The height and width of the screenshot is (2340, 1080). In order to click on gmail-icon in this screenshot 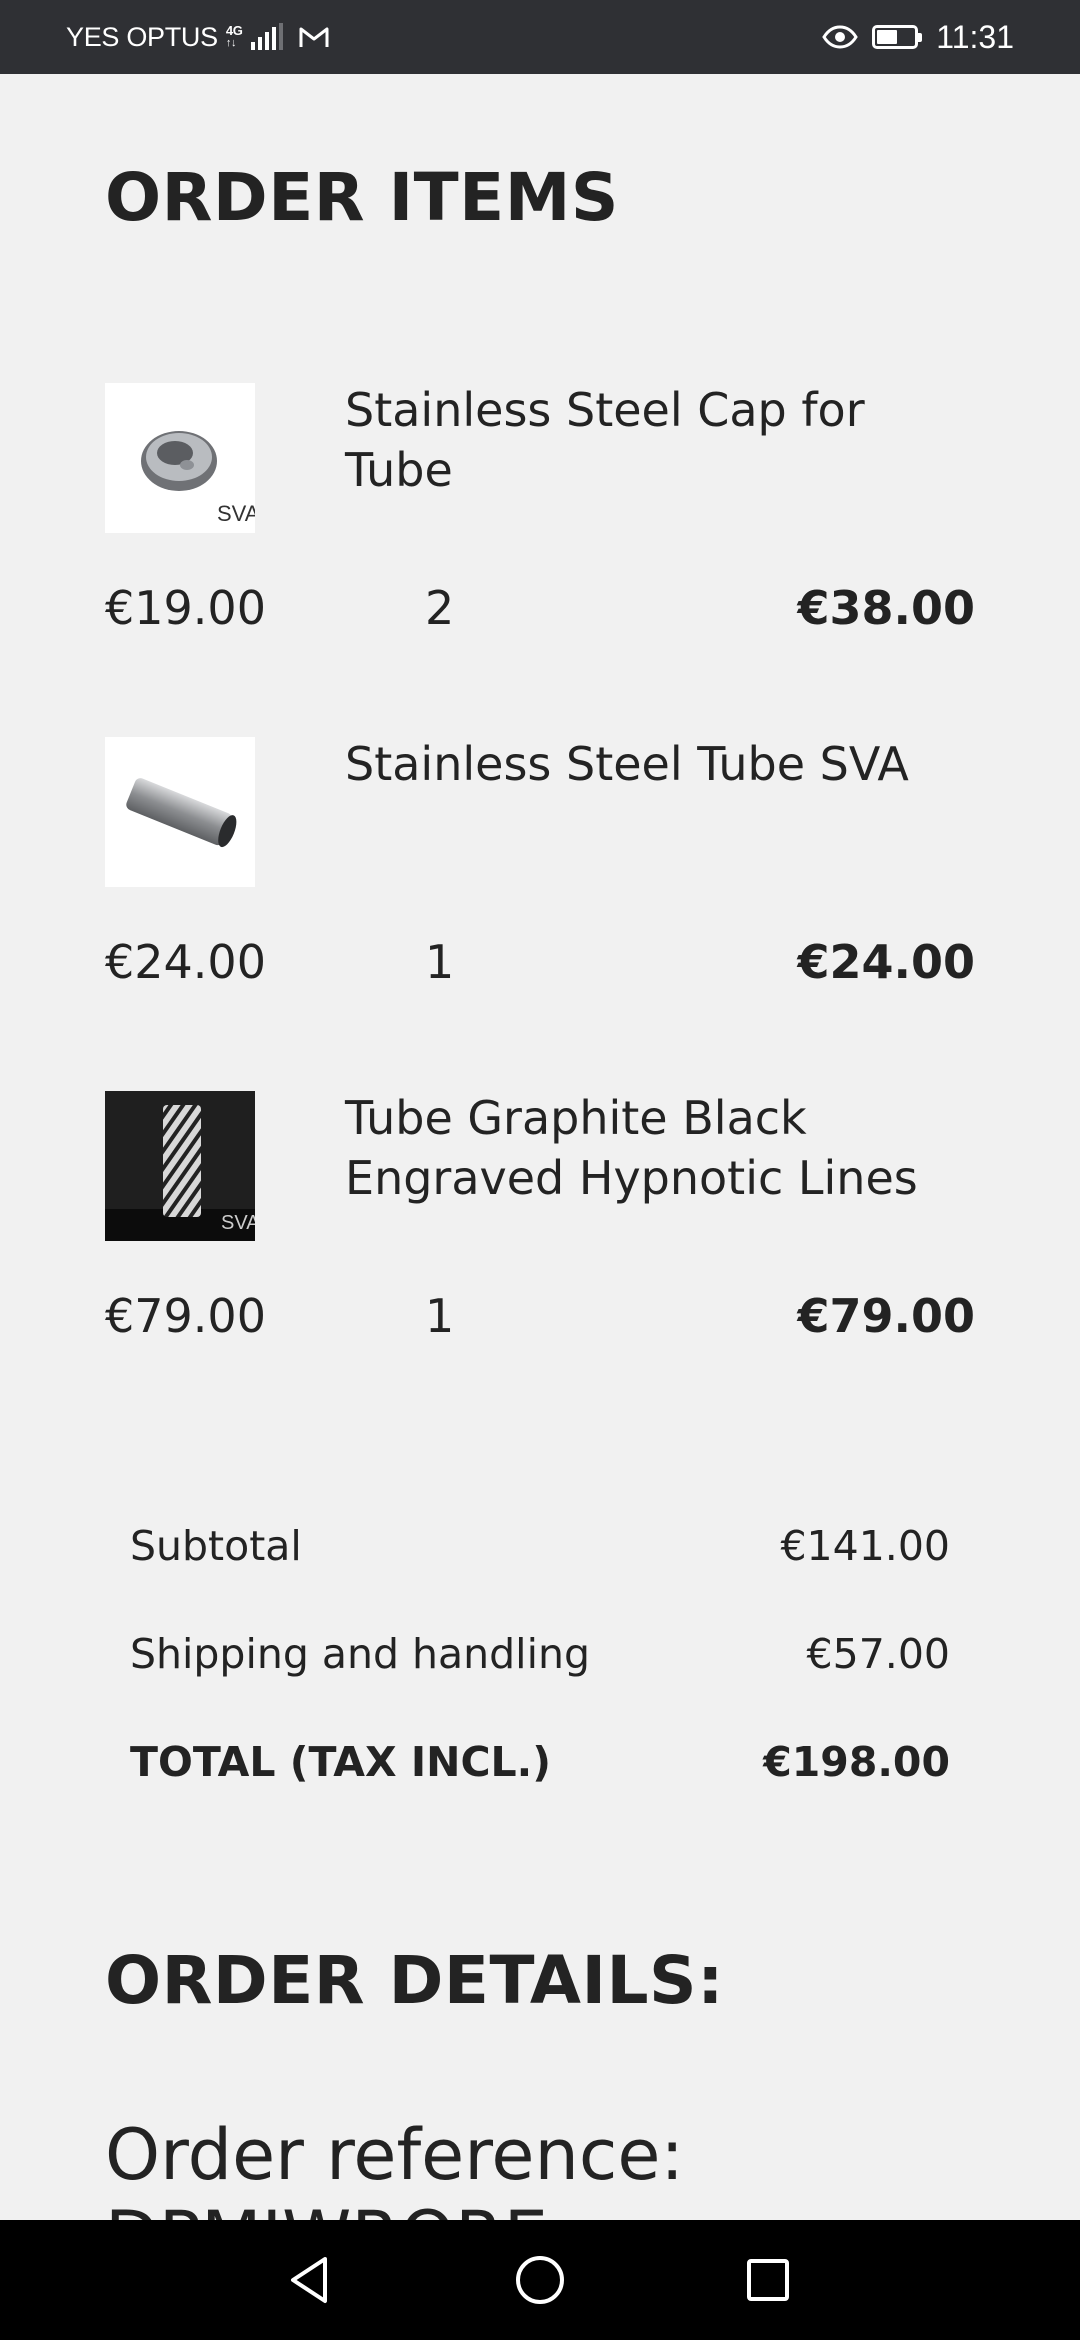, I will do `click(314, 37)`.